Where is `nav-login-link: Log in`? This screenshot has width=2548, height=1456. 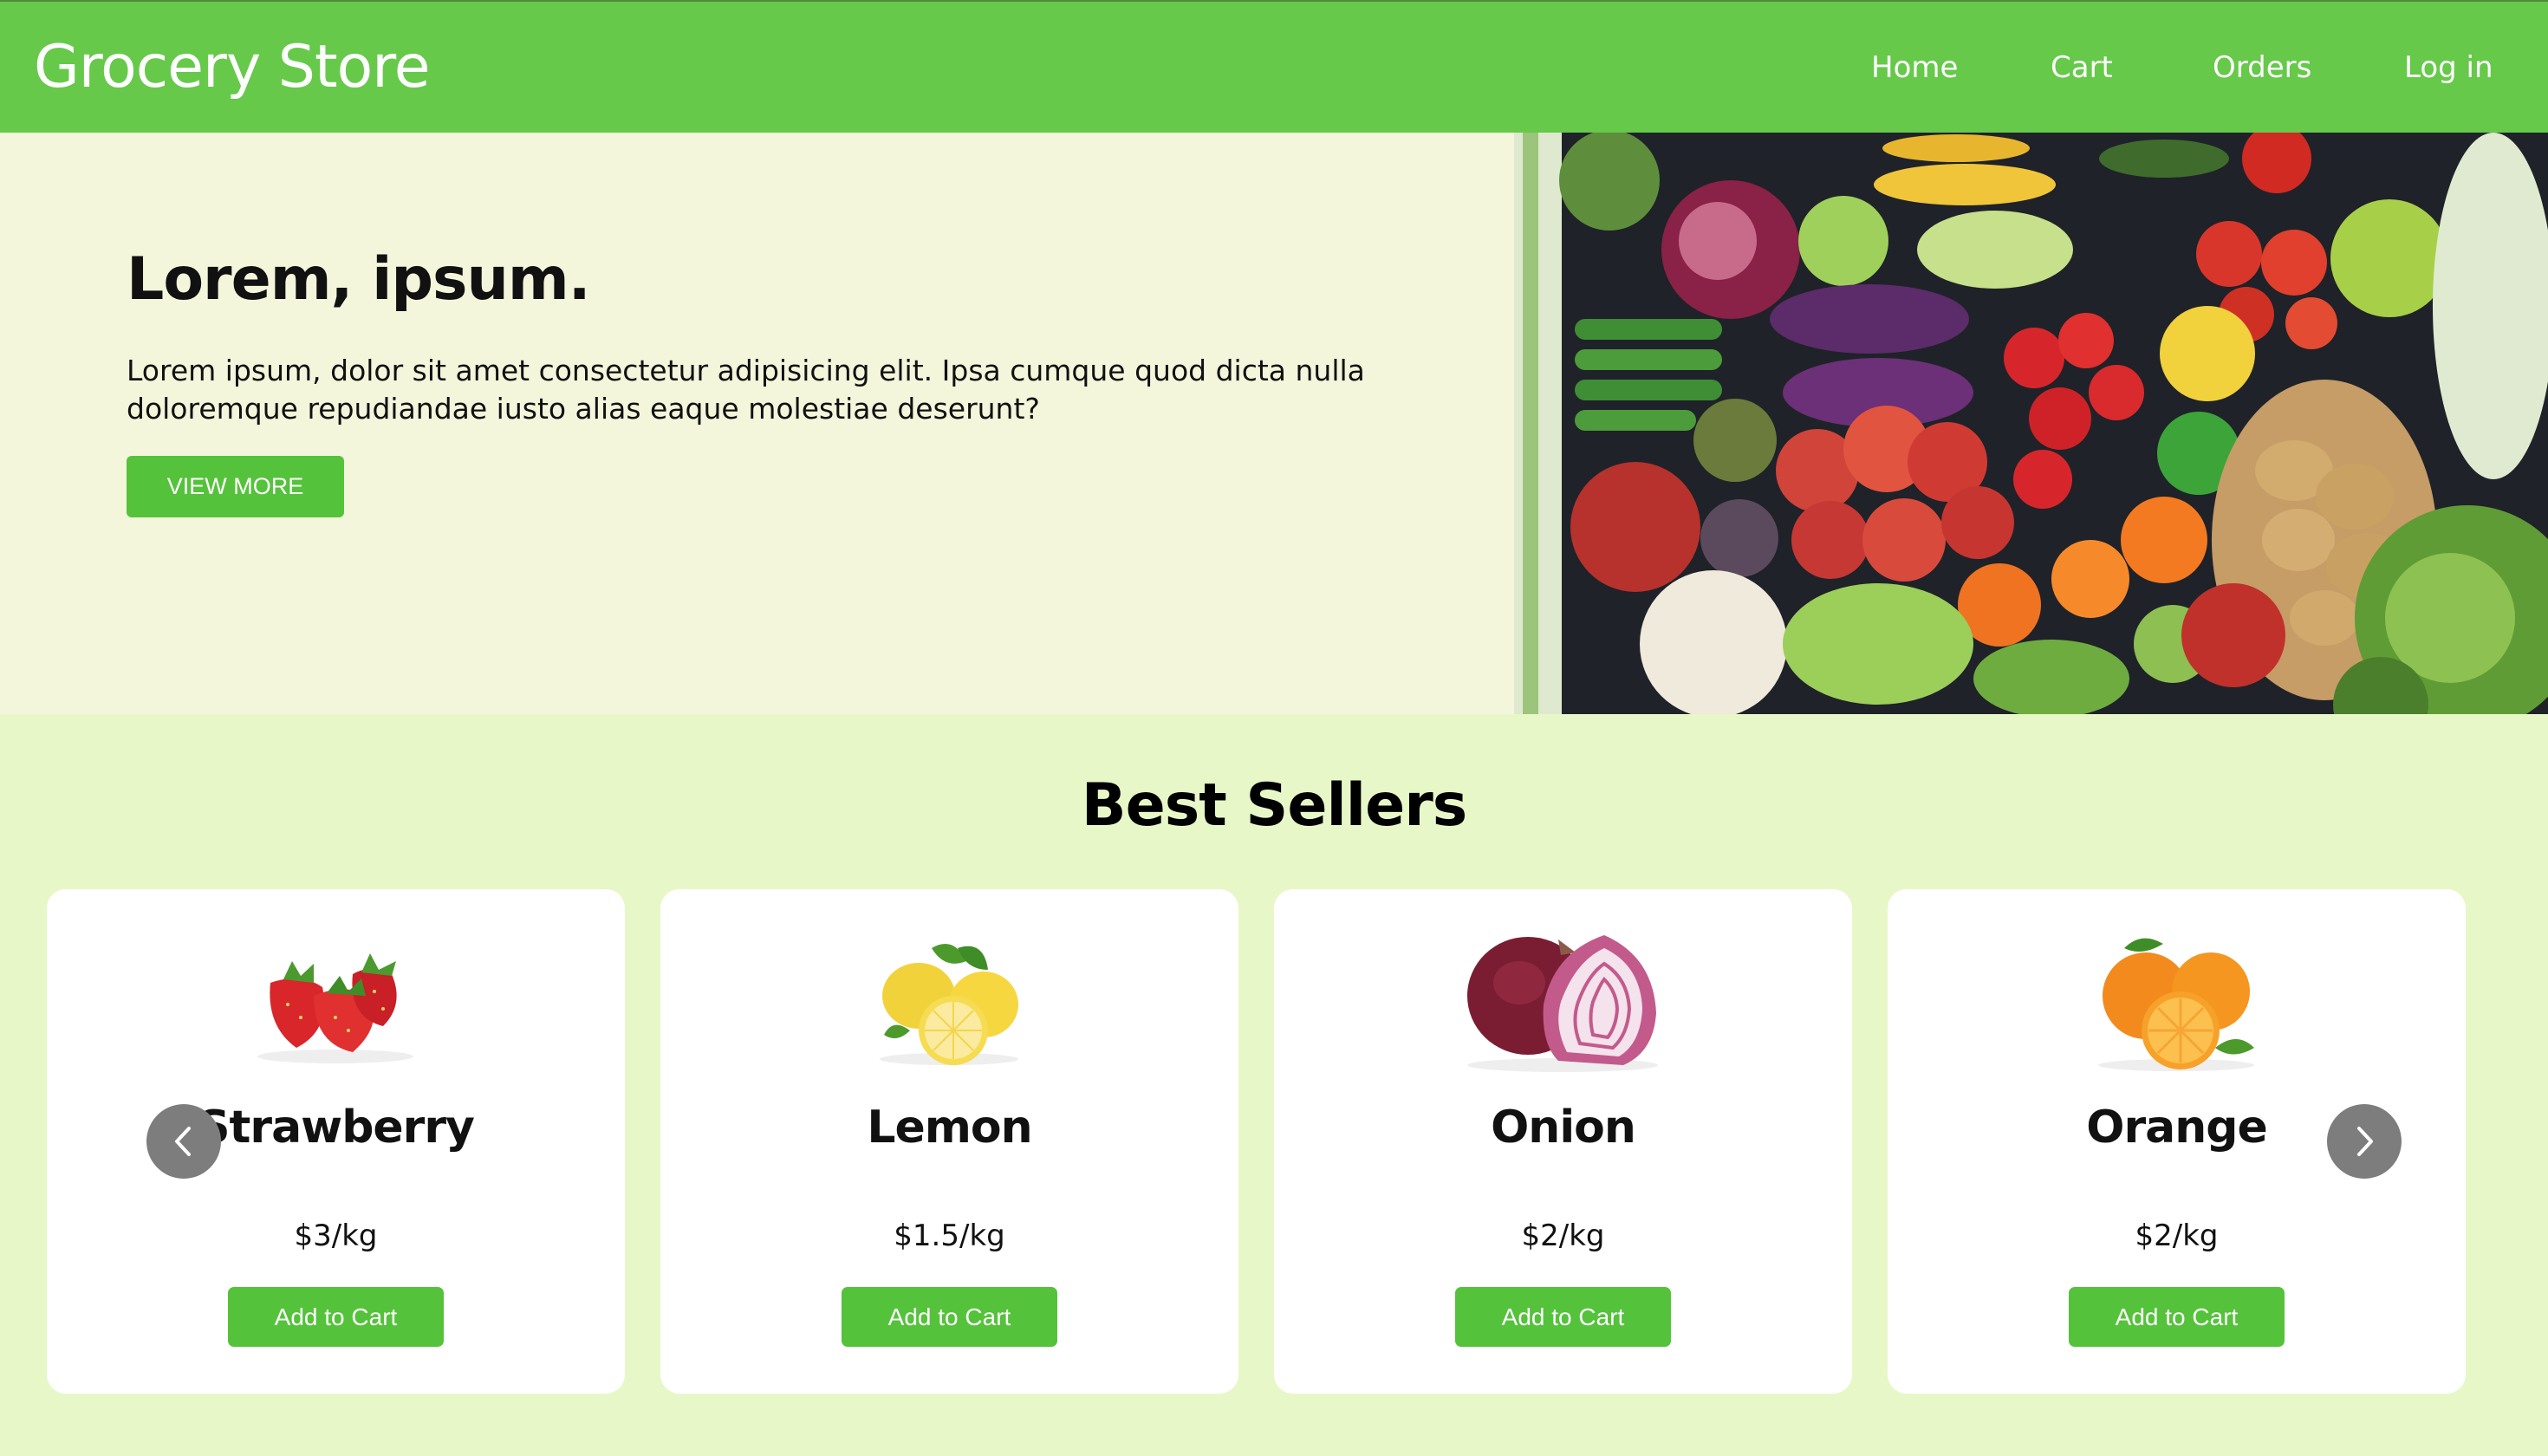 nav-login-link: Log in is located at coordinates (2448, 67).